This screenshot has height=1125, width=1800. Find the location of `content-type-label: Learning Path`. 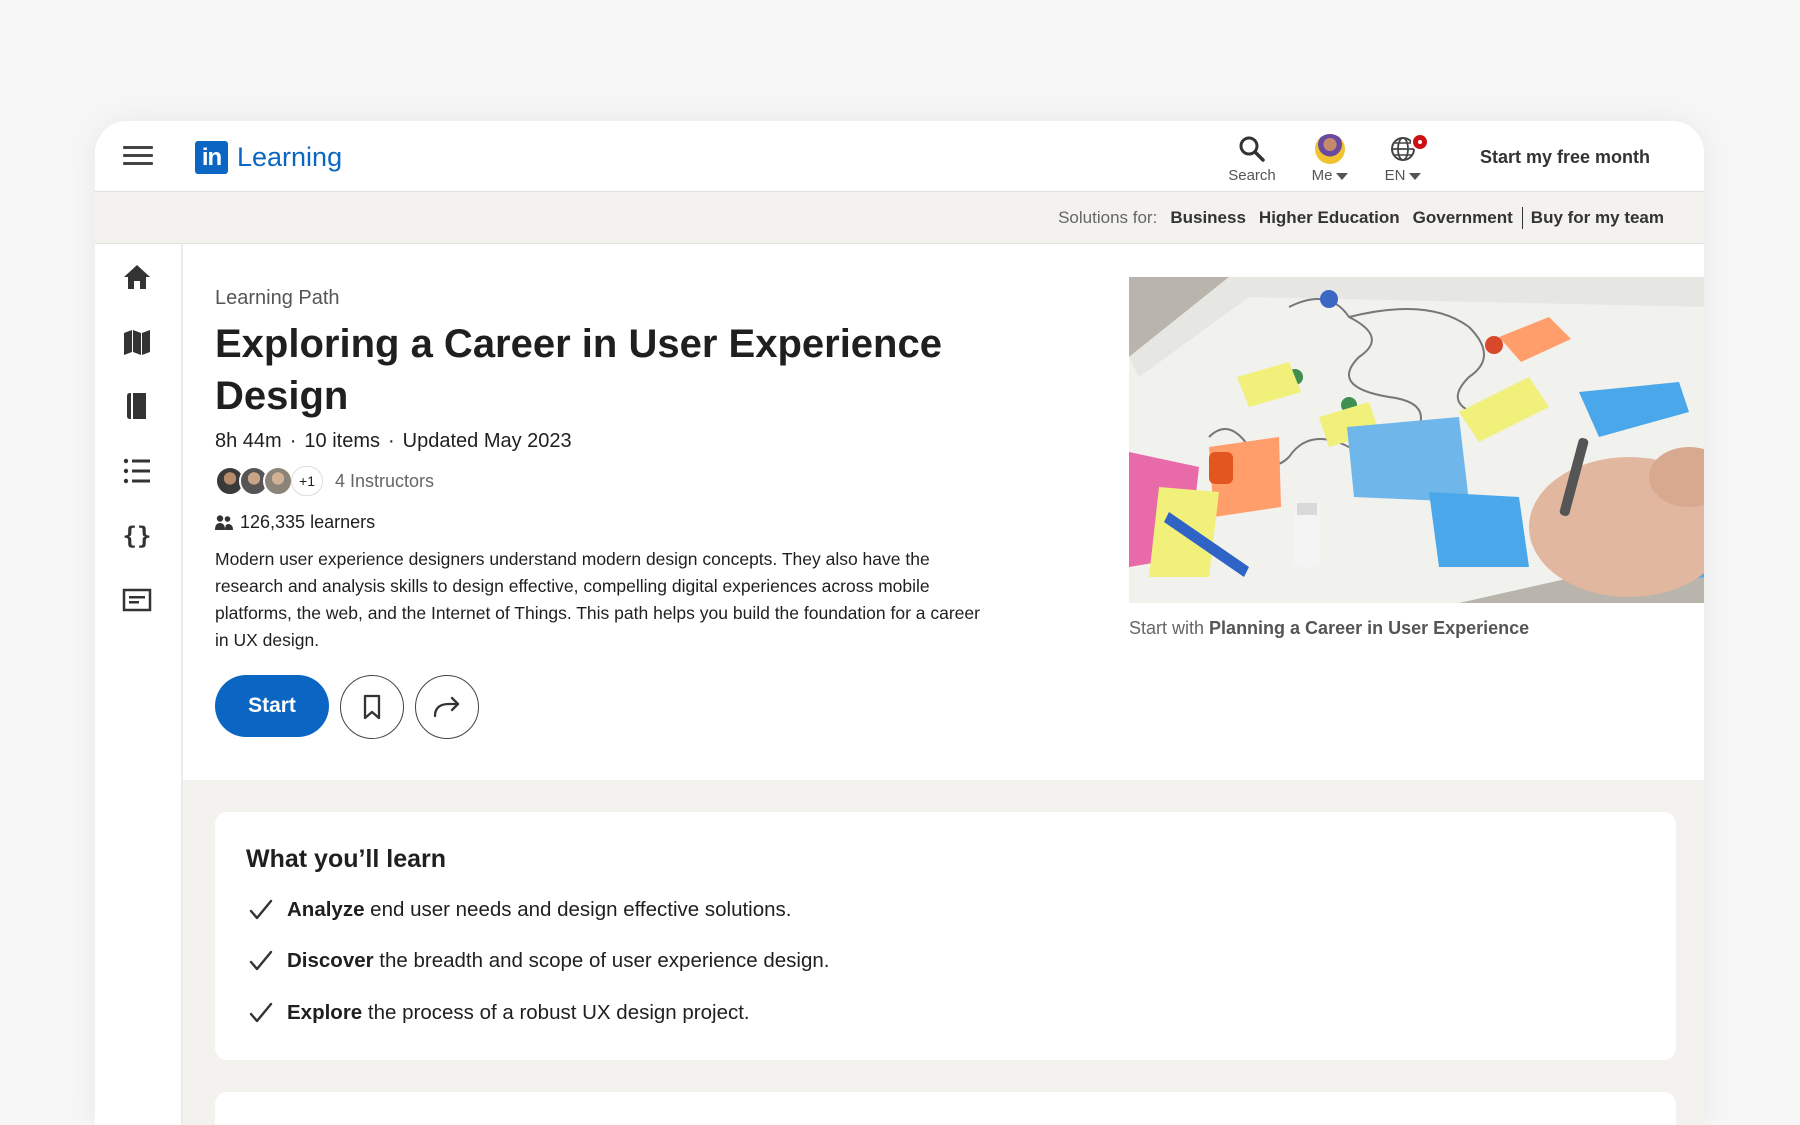

content-type-label: Learning Path is located at coordinates (277, 298).